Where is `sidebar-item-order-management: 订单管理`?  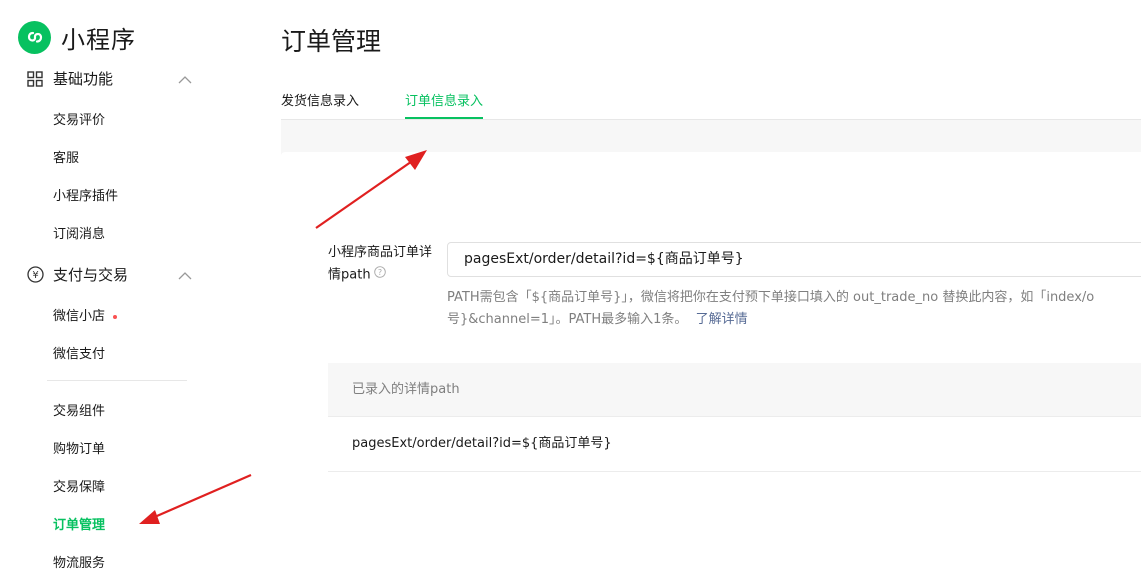 sidebar-item-order-management: 订单管理 is located at coordinates (79, 523).